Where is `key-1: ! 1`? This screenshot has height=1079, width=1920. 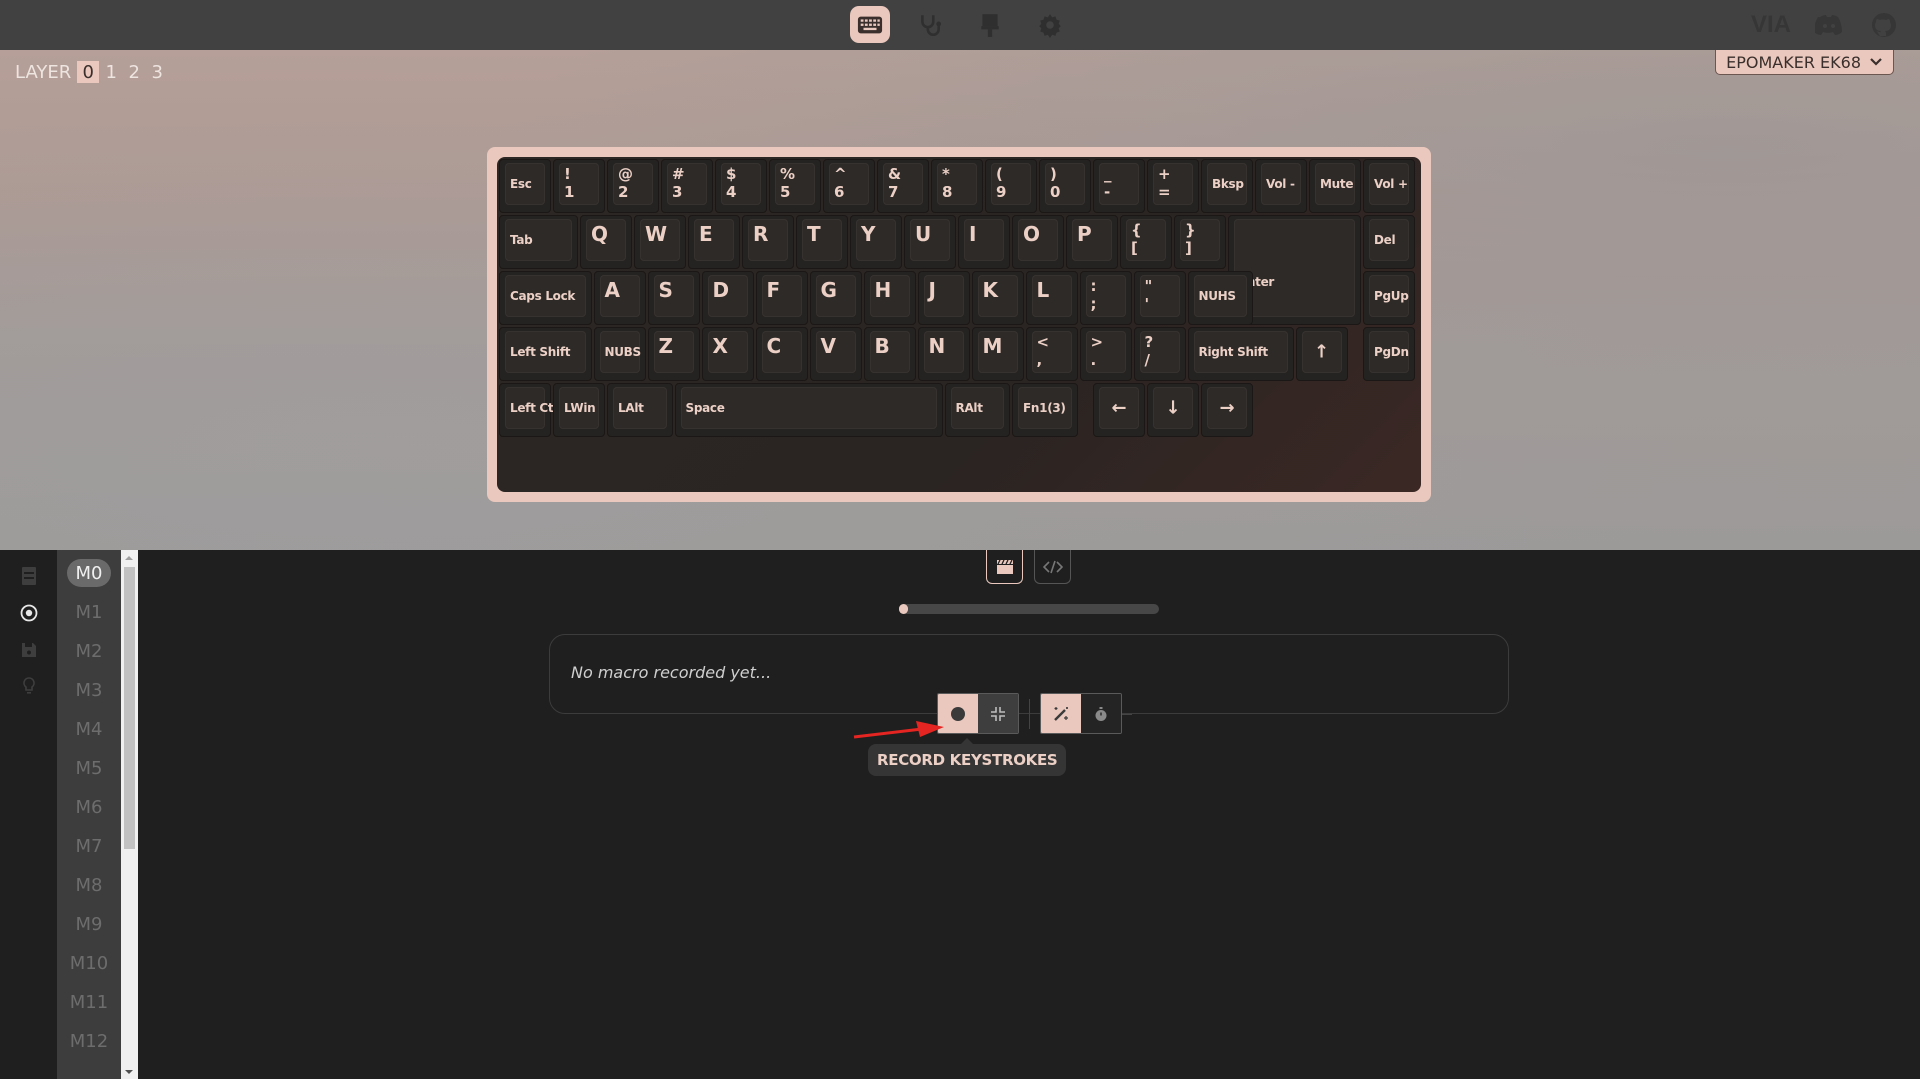
key-1: ! 1 is located at coordinates (579, 186).